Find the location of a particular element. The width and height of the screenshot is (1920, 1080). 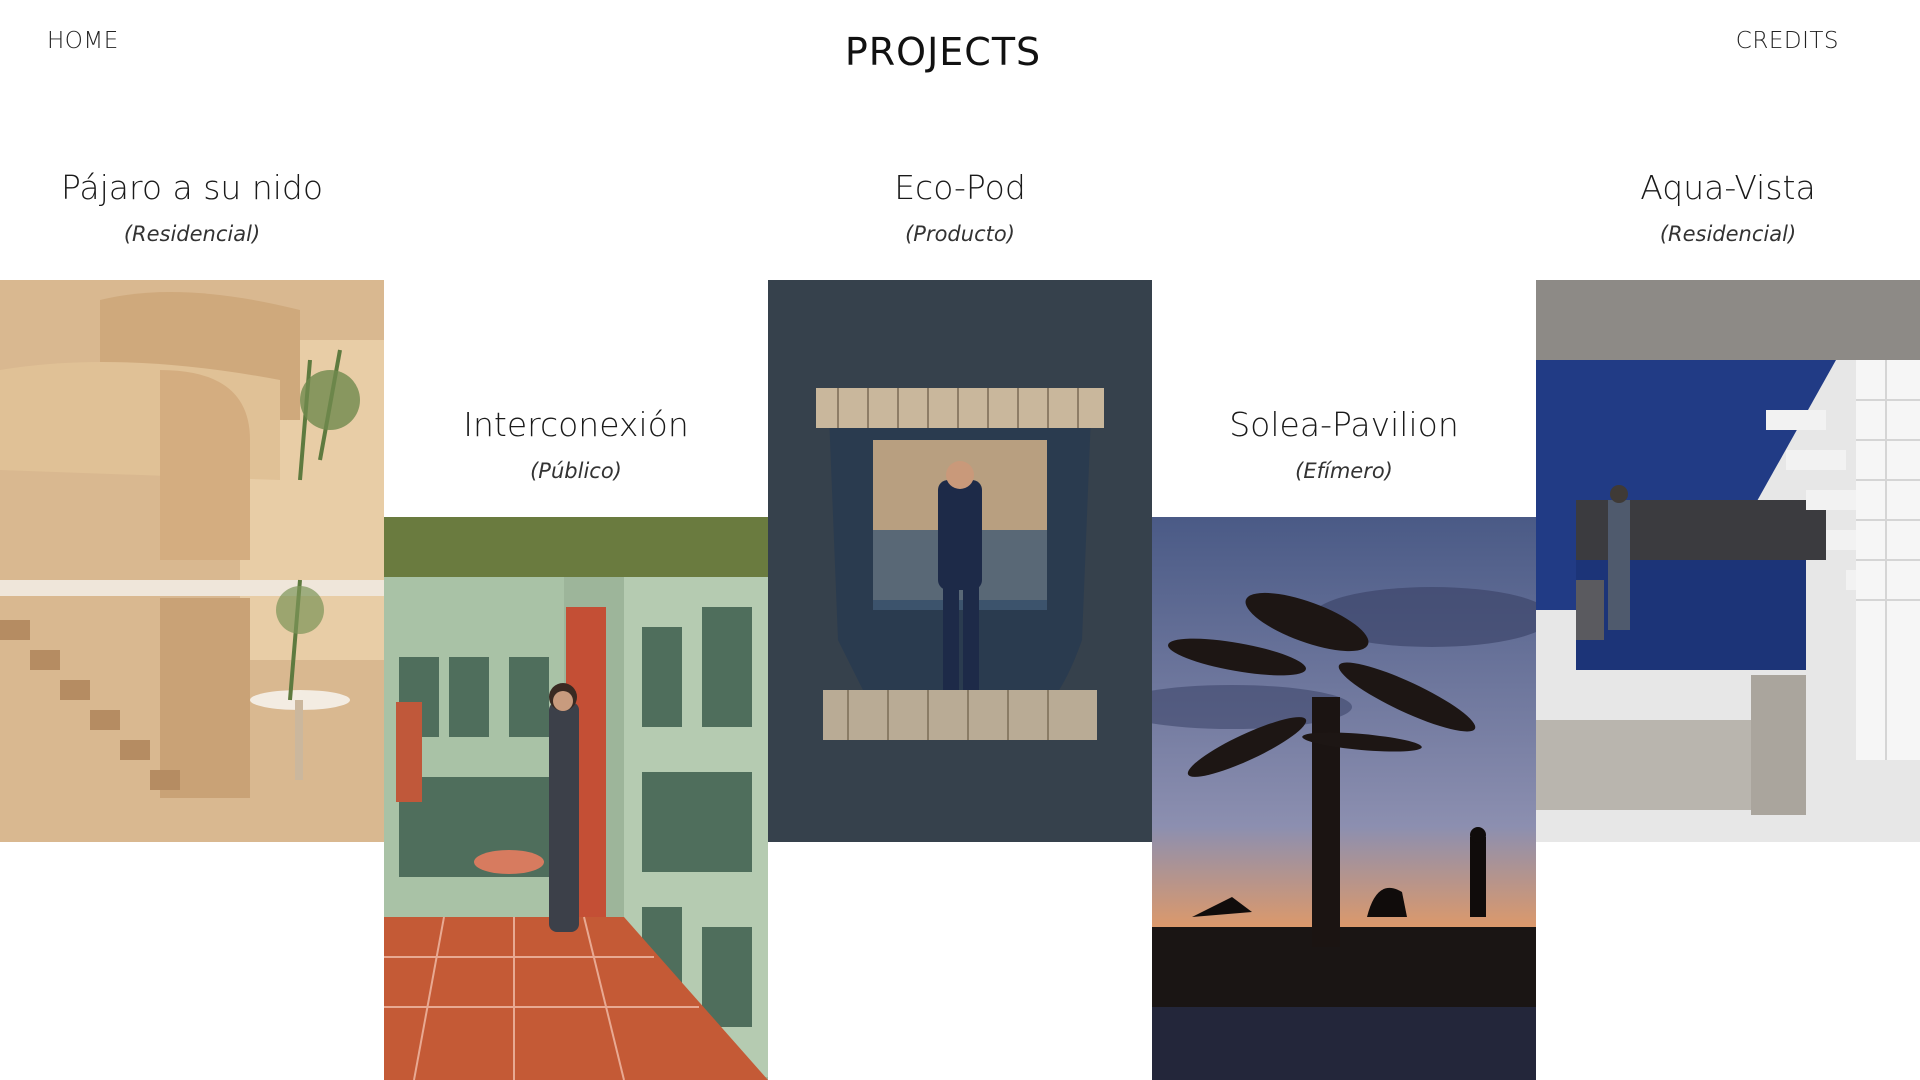

project-category: (Efímero) is located at coordinates (1344, 471).